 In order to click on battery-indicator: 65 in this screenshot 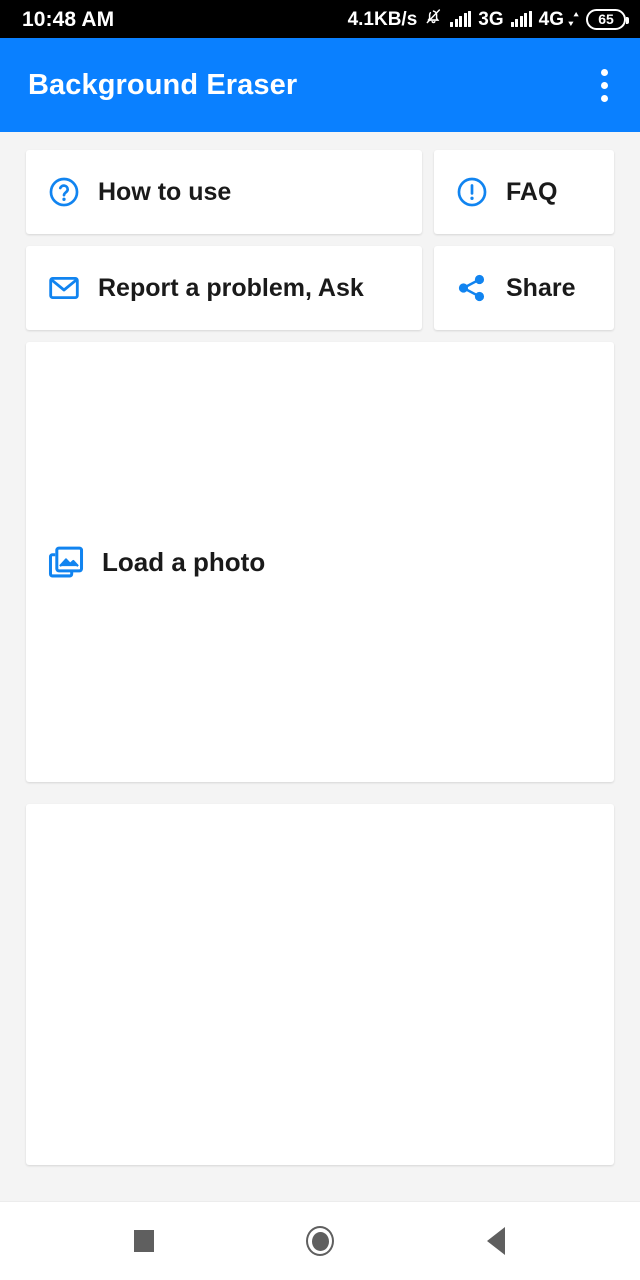, I will do `click(607, 19)`.